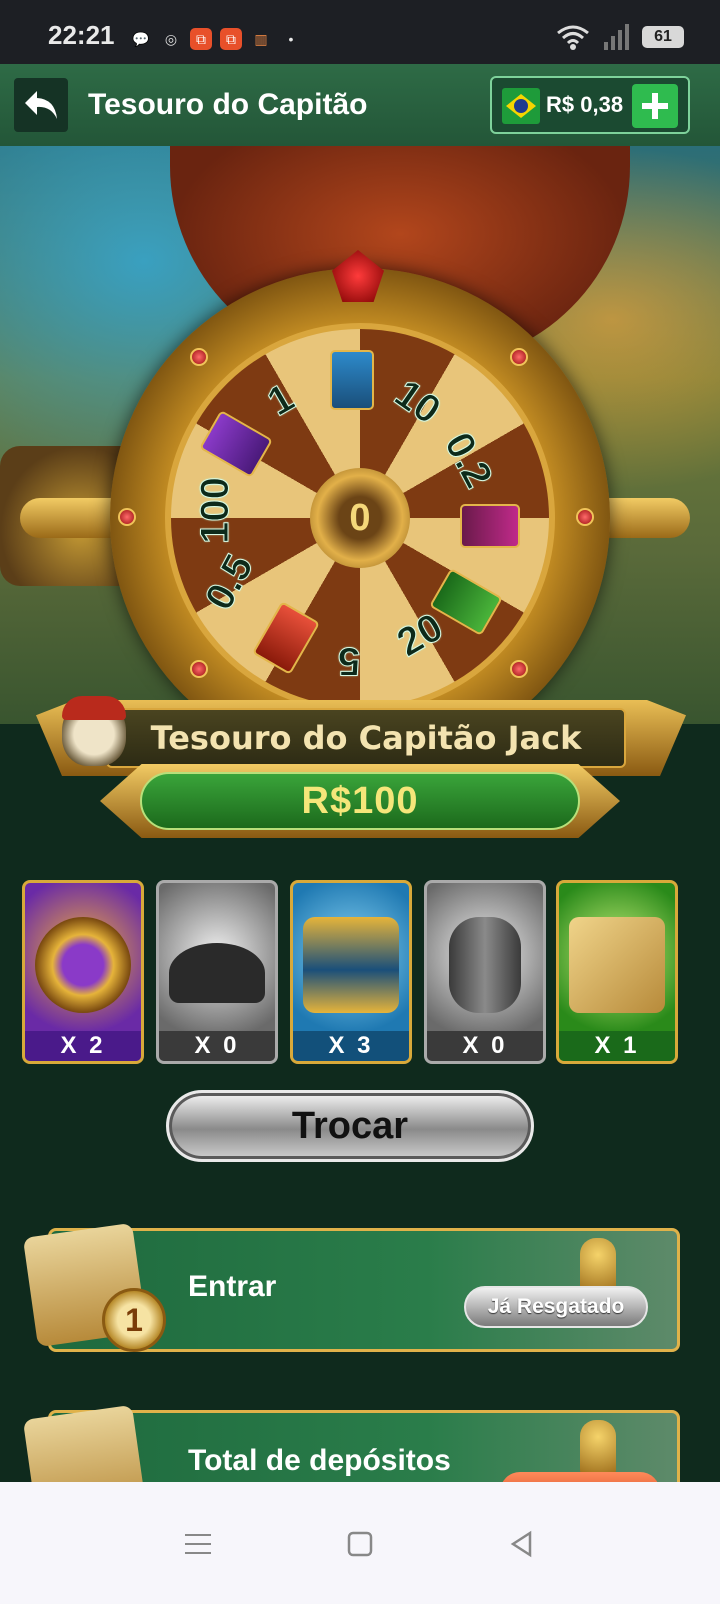 The width and height of the screenshot is (720, 1604). I want to click on system-nav-bar, so click(360, 1543).